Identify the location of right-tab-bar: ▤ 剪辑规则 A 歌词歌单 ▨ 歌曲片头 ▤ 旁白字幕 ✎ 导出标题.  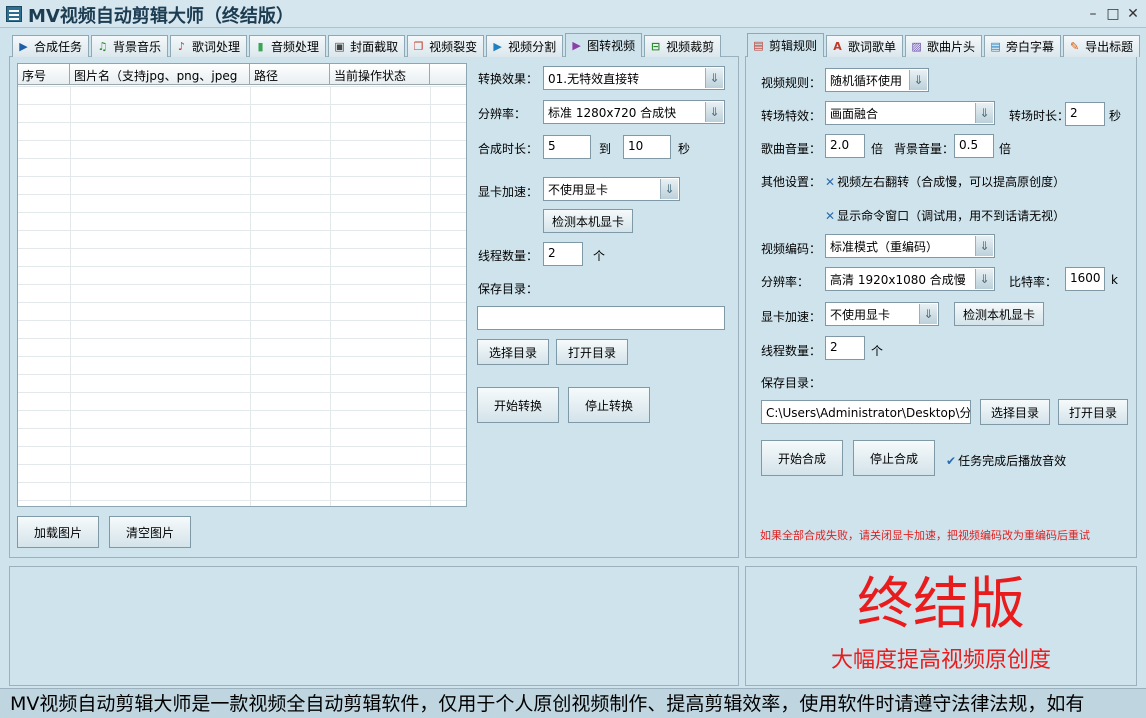
(944, 45).